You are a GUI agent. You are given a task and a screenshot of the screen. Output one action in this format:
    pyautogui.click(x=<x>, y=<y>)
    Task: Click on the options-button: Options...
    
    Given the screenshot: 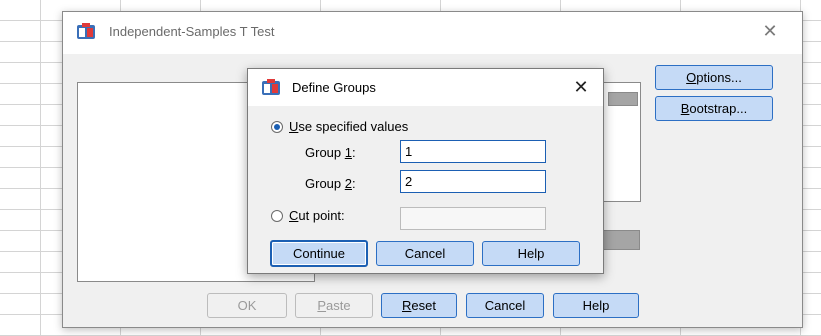 What is the action you would take?
    pyautogui.click(x=714, y=77)
    